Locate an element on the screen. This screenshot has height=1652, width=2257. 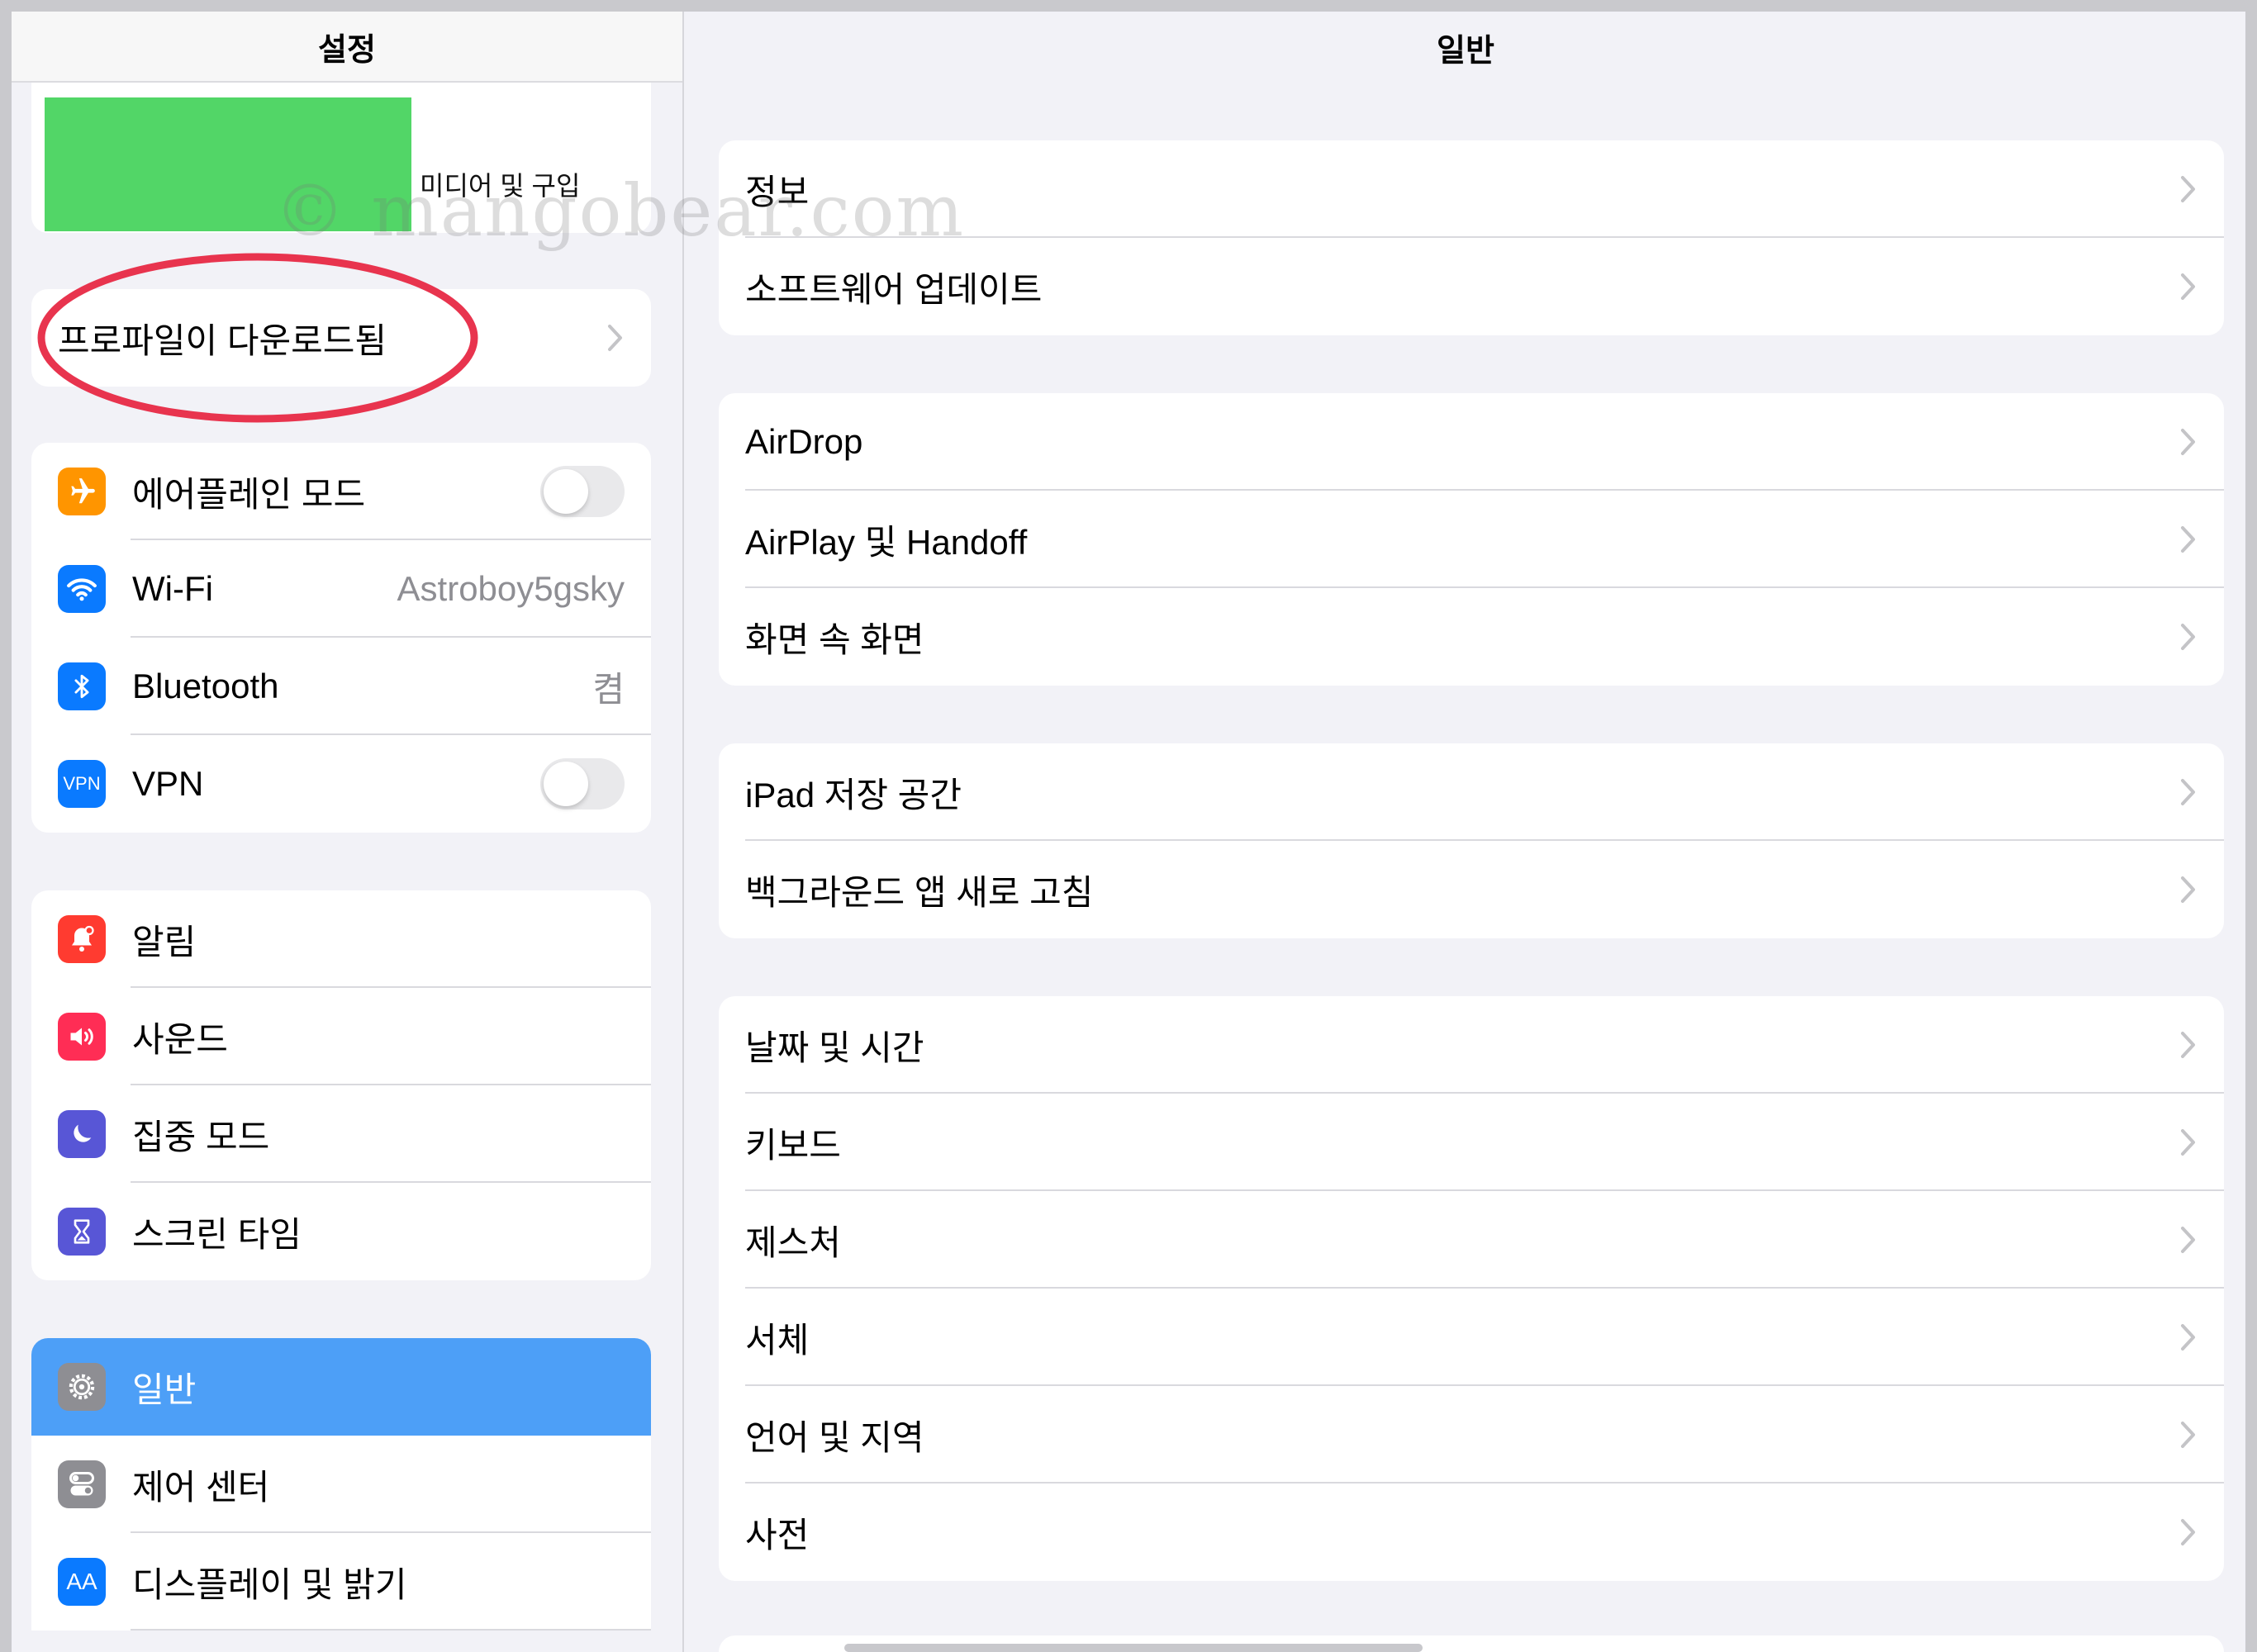
settings-row-fonts: 서체 is located at coordinates (1471, 1337).